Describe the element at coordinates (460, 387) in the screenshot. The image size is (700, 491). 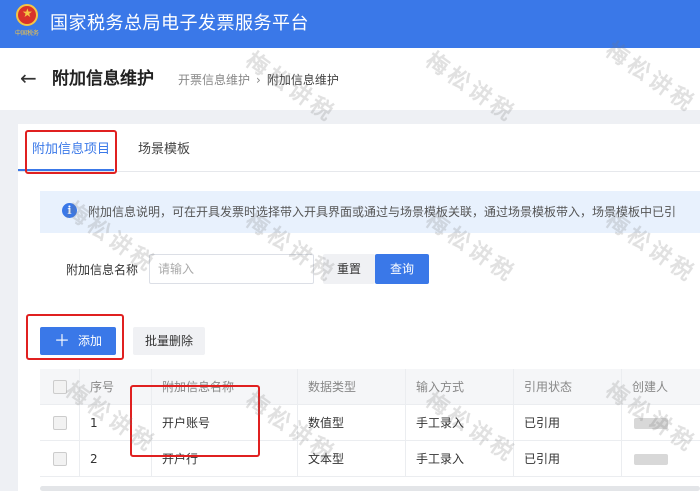
I see `col-header-input: 输入方式` at that location.